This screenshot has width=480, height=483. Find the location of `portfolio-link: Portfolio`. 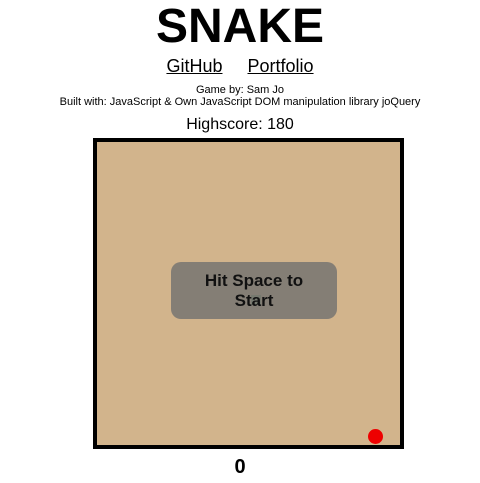

portfolio-link: Portfolio is located at coordinates (281, 66).